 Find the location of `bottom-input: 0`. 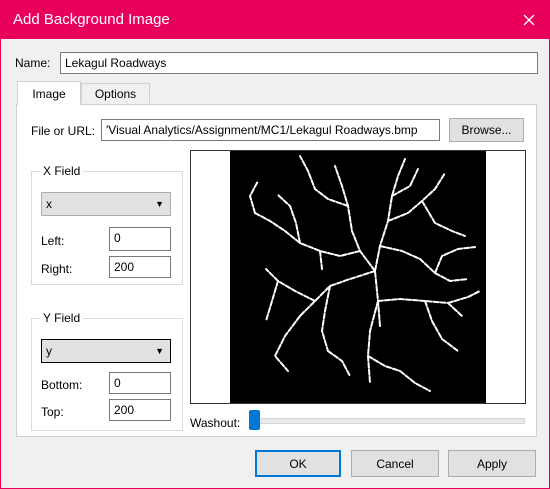

bottom-input: 0 is located at coordinates (140, 383).